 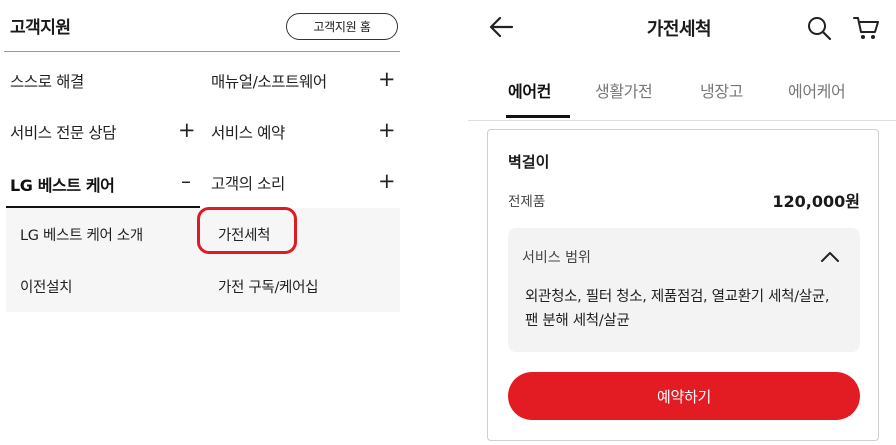 What do you see at coordinates (866, 28) in the screenshot?
I see `cart-icon` at bounding box center [866, 28].